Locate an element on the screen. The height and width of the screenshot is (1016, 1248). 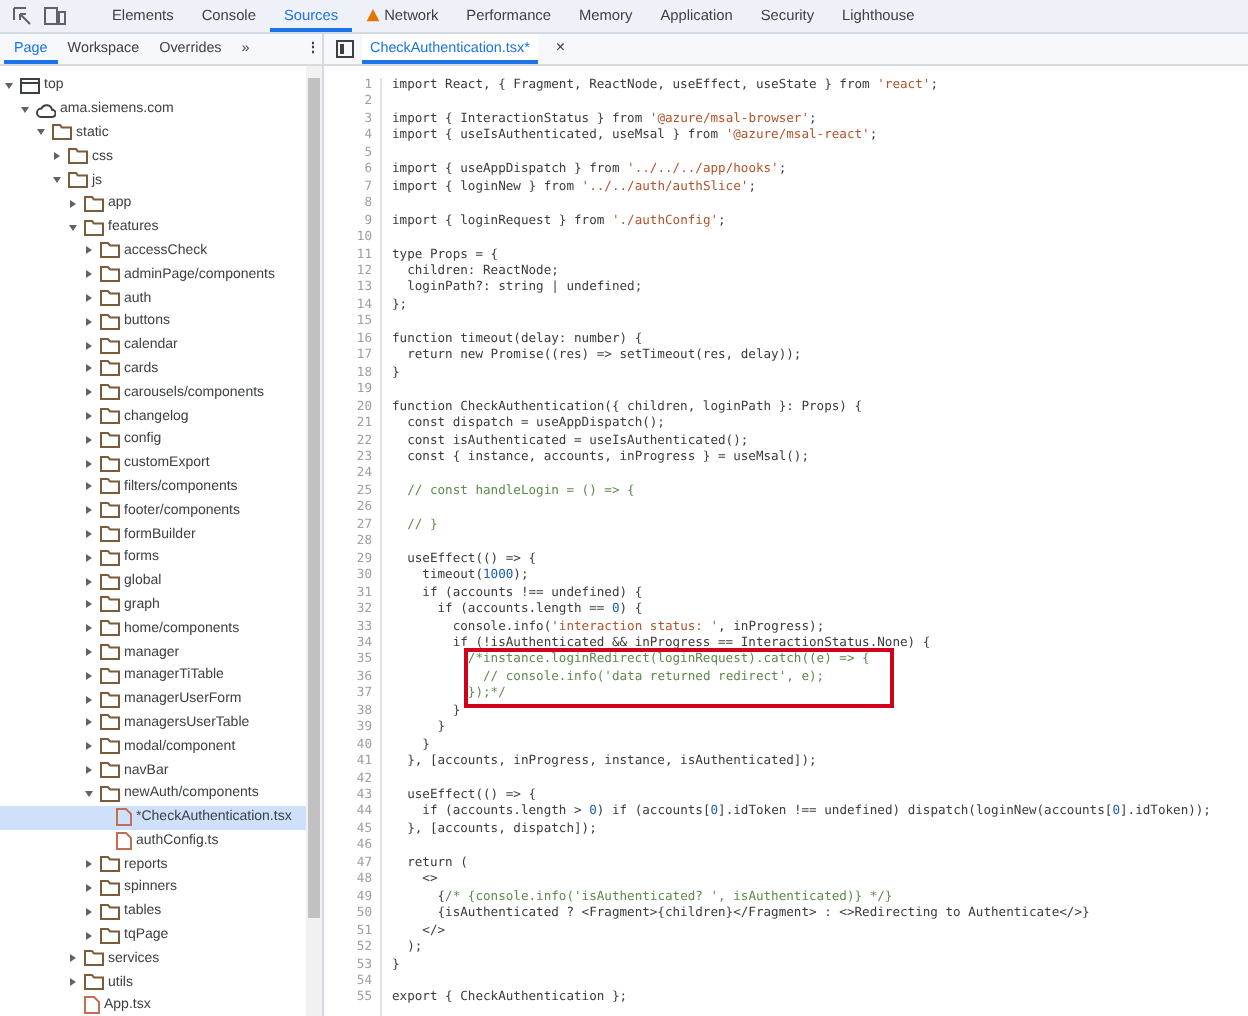
frame-icon is located at coordinates (30, 85).